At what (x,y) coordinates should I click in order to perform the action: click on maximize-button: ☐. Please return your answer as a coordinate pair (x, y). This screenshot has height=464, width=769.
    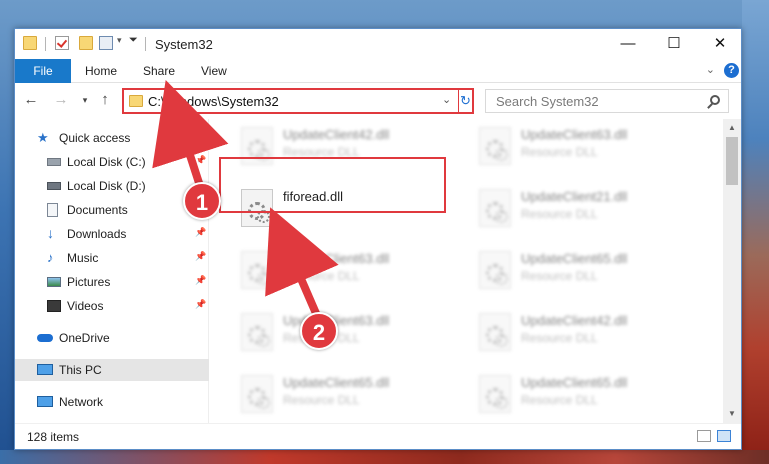
    Looking at the image, I should click on (674, 44).